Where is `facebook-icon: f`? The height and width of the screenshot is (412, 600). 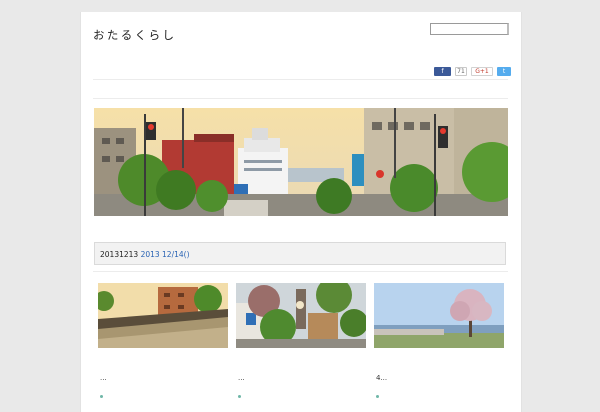 facebook-icon: f is located at coordinates (442, 71).